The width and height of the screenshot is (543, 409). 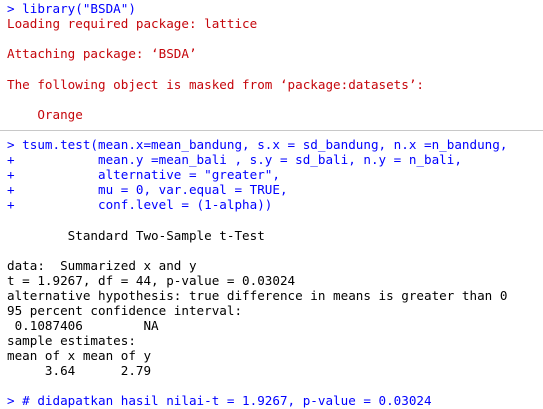 What do you see at coordinates (83, 325) in the screenshot?
I see `output-confidence-interval-values: 0.1087406 NA` at bounding box center [83, 325].